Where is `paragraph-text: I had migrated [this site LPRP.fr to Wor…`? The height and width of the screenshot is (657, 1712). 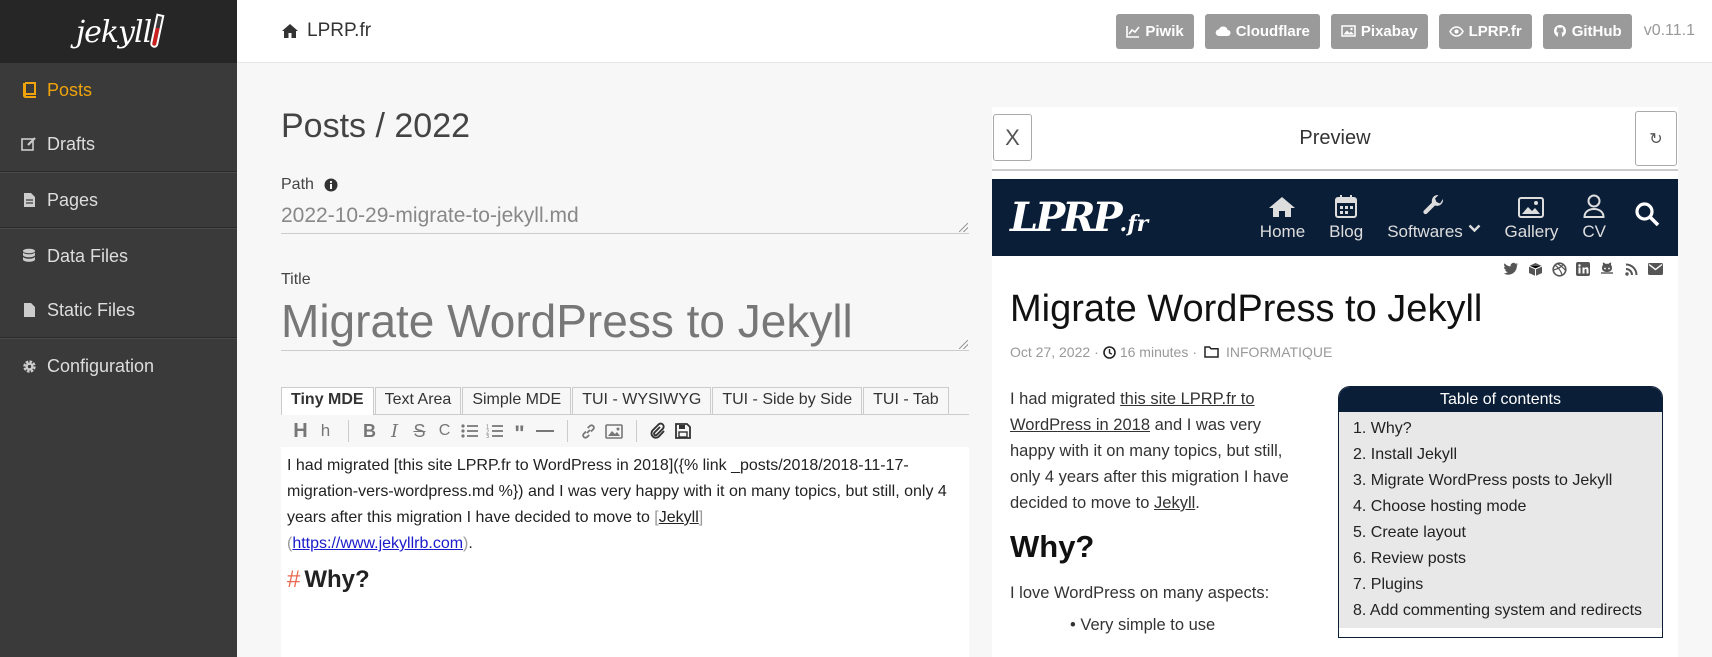 paragraph-text: I had migrated [this site LPRP.fr to Wor… is located at coordinates (617, 491).